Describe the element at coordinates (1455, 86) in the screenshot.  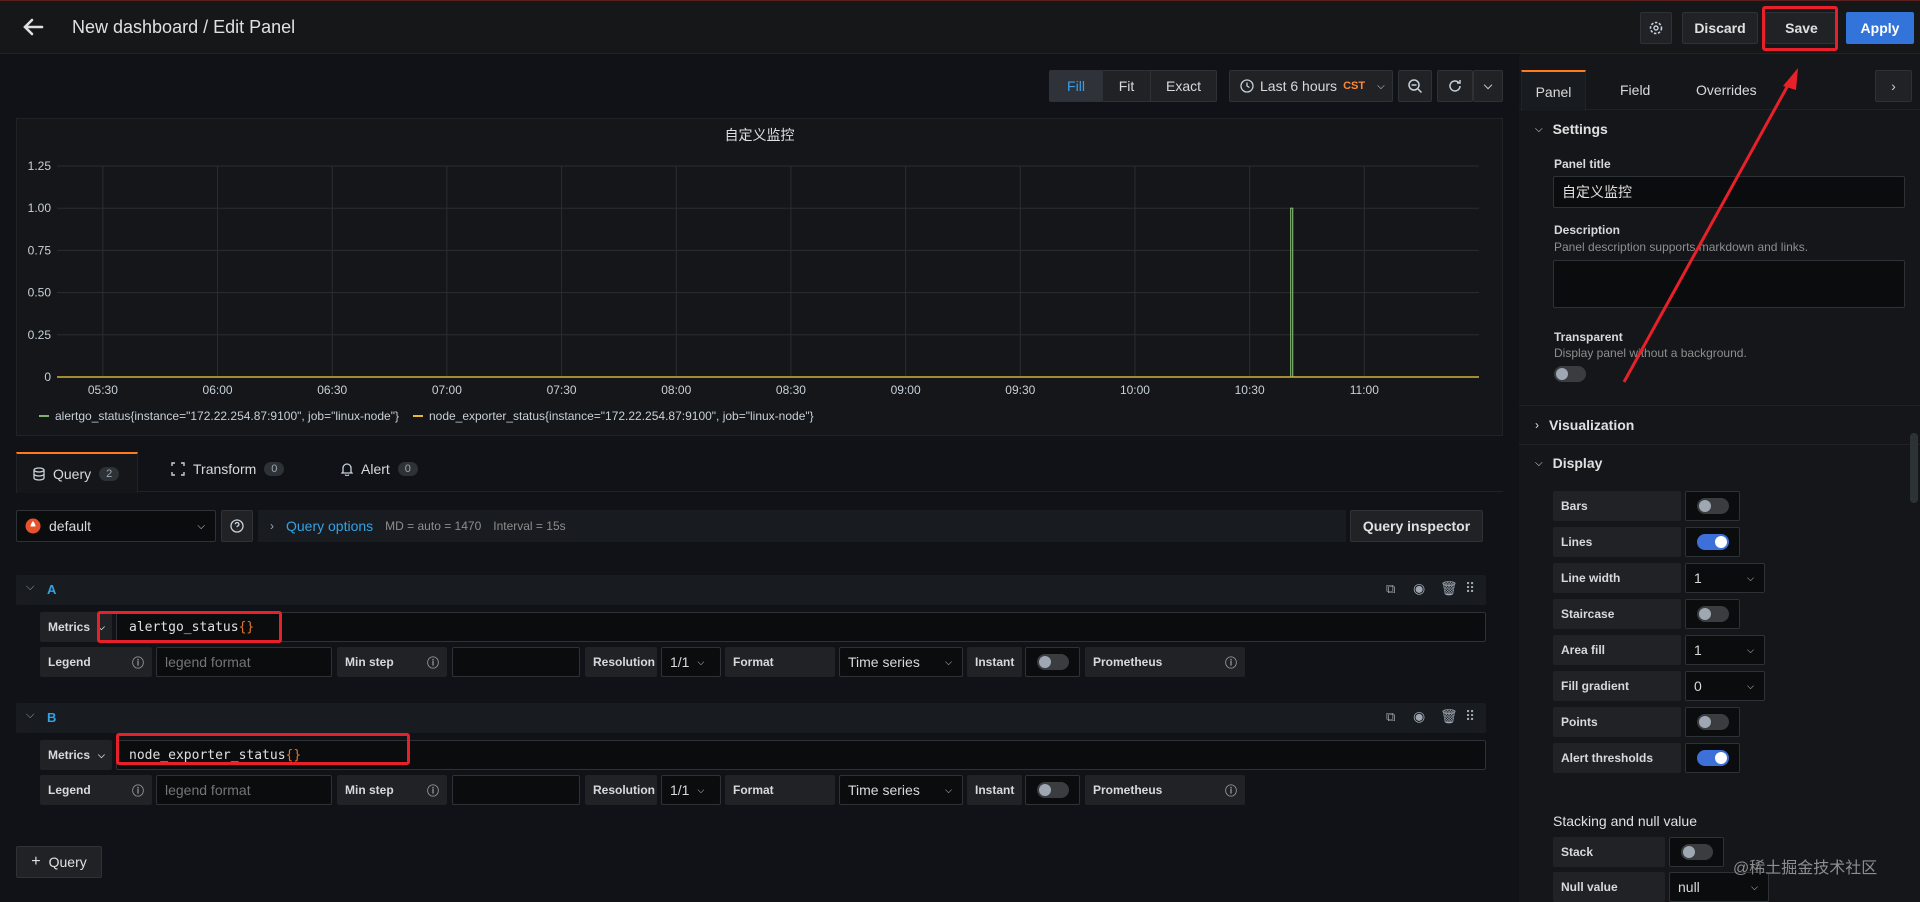
I see `refresh-button` at that location.